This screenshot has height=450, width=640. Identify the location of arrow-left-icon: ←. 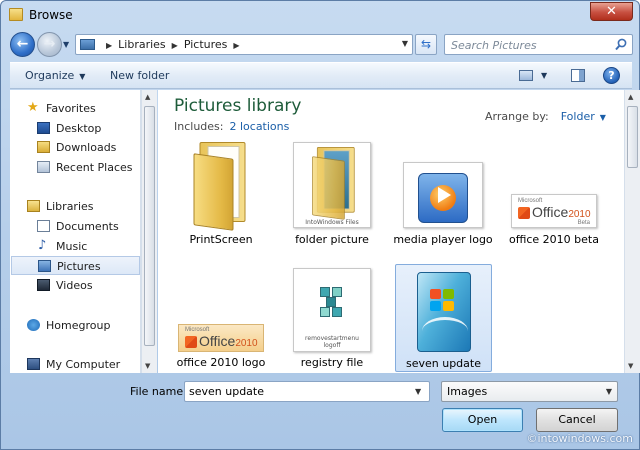
(22, 44).